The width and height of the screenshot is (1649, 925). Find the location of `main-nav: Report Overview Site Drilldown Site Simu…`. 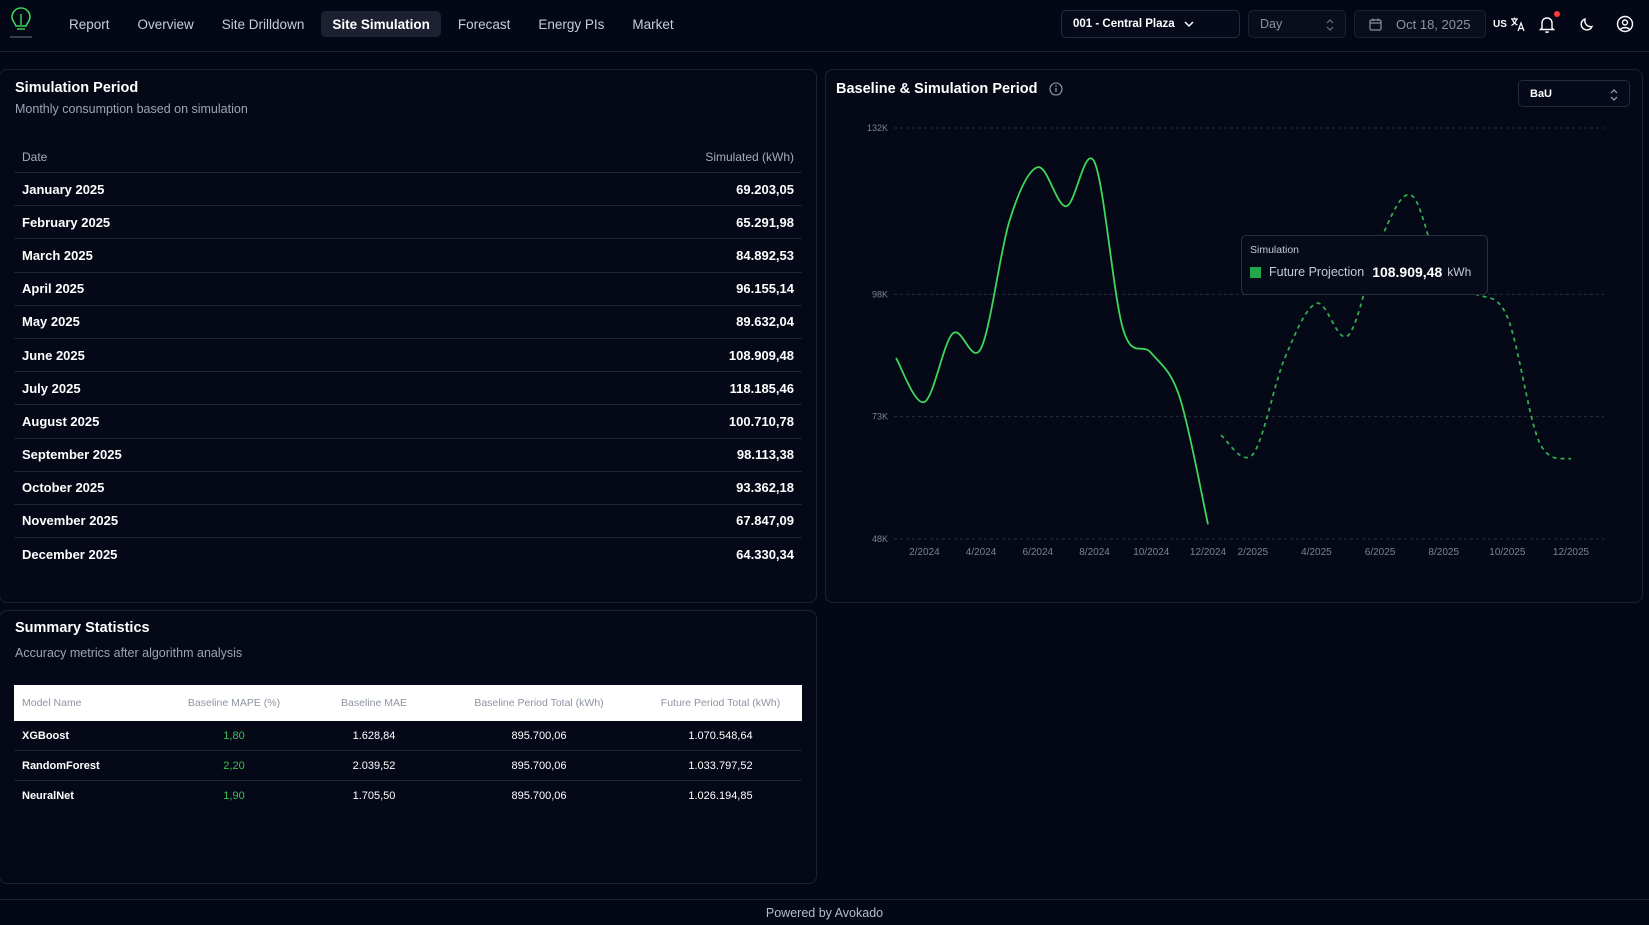

main-nav: Report Overview Site Drilldown Site Simu… is located at coordinates (374, 24).